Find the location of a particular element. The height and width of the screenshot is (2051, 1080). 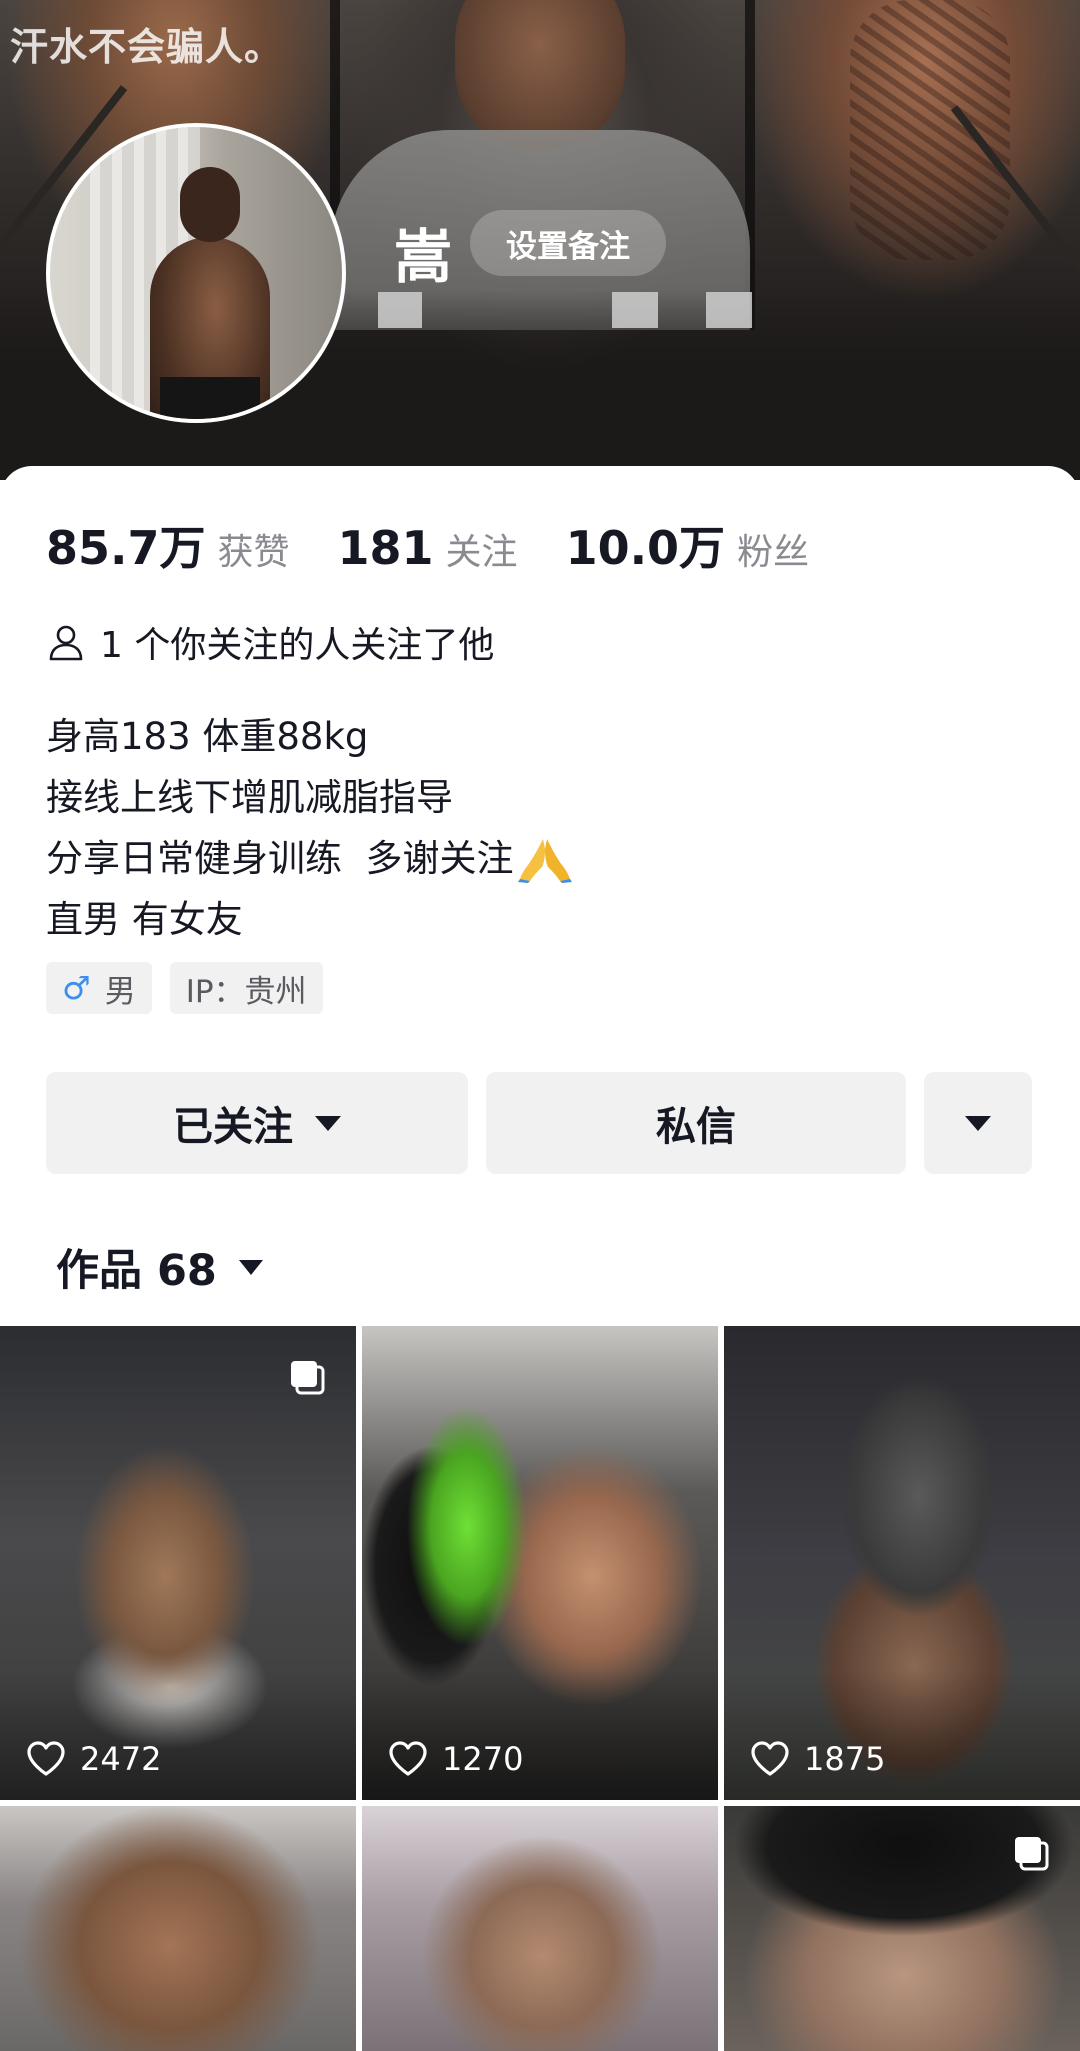

bio-line: 直男 有女友 is located at coordinates (144, 919).